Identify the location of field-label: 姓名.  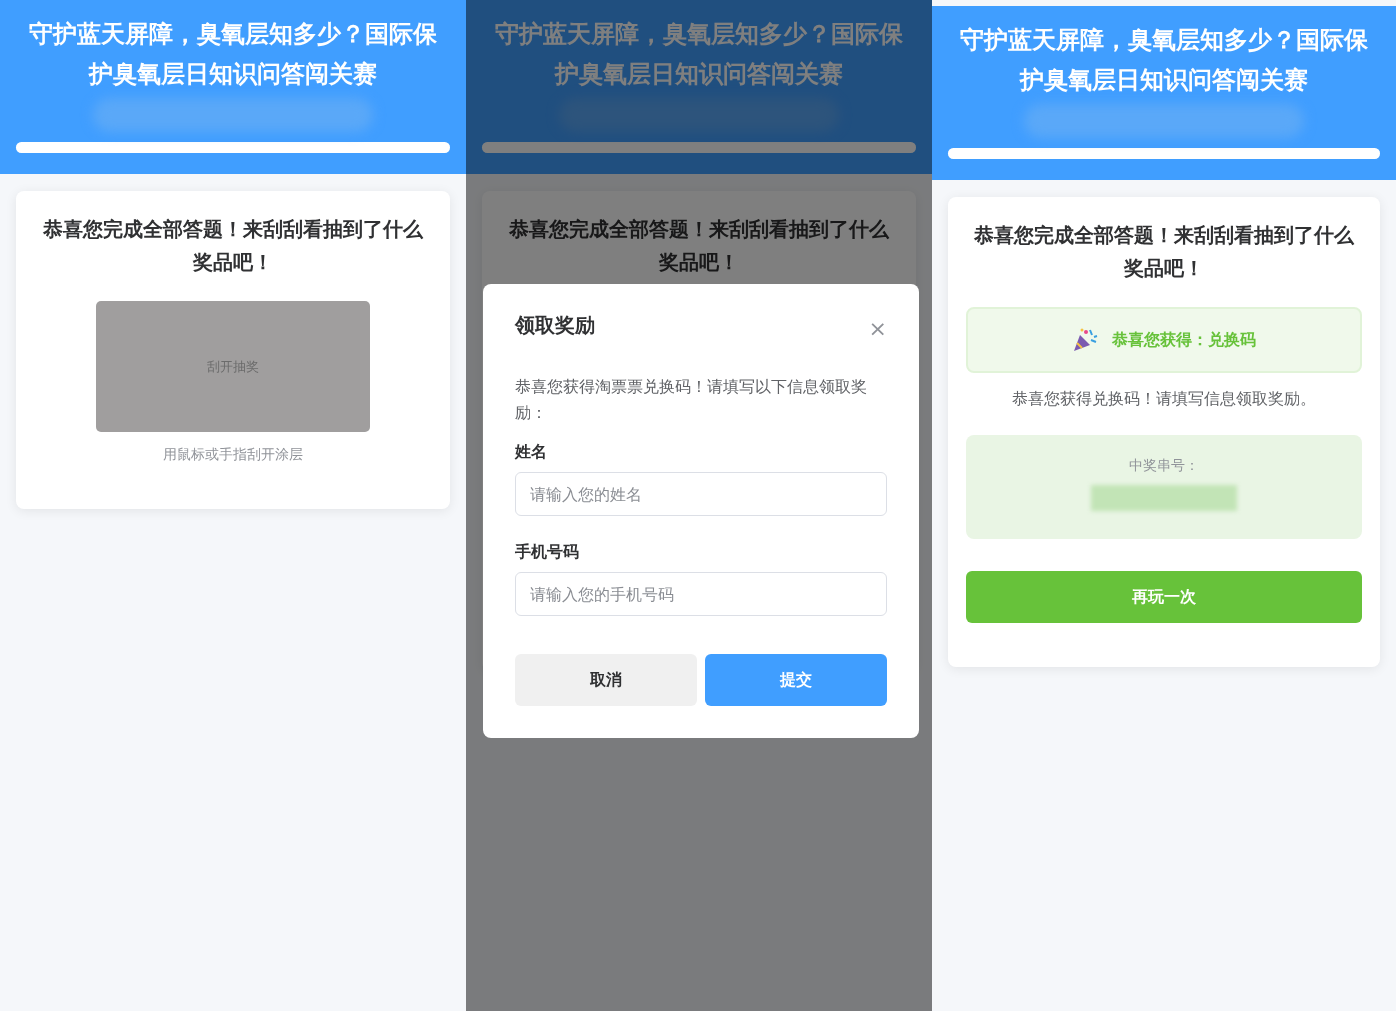
(531, 452).